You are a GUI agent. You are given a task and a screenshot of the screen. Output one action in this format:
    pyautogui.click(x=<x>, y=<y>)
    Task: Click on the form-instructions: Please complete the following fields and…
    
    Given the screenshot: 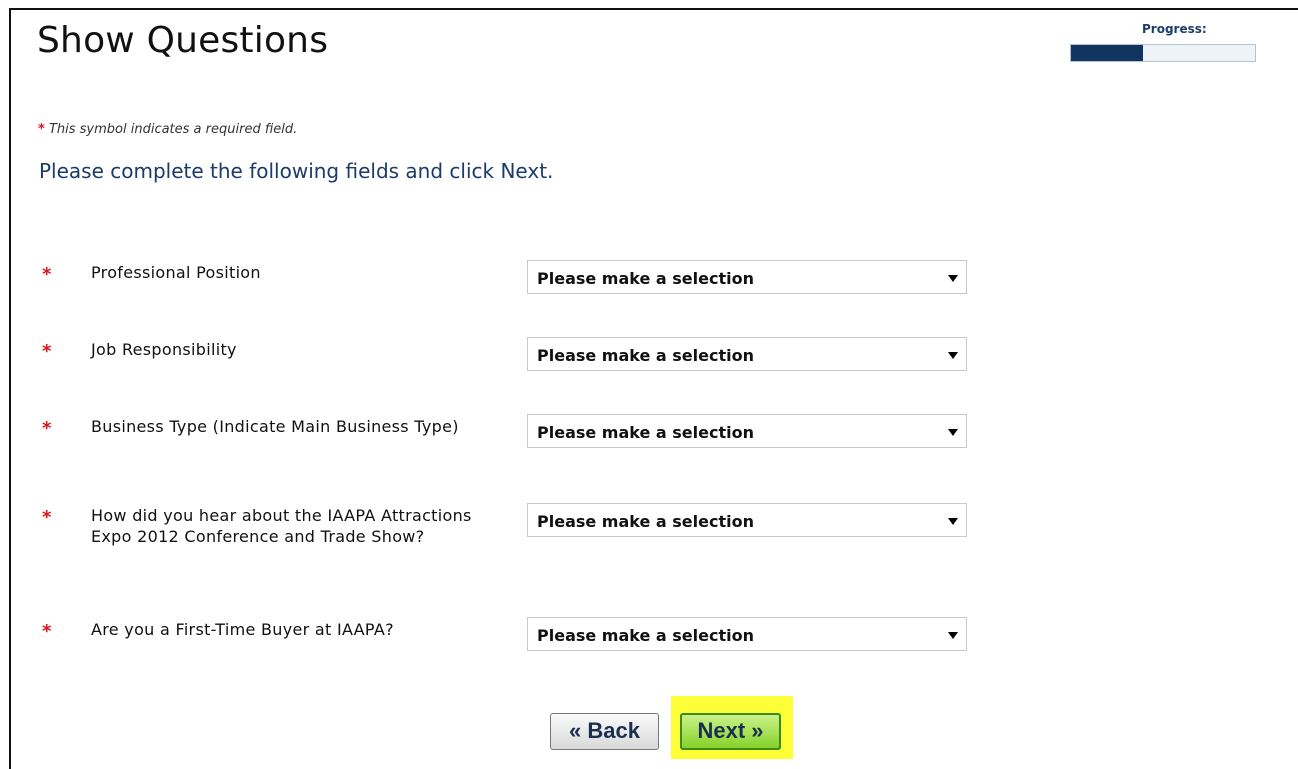 What is the action you would take?
    pyautogui.click(x=296, y=171)
    